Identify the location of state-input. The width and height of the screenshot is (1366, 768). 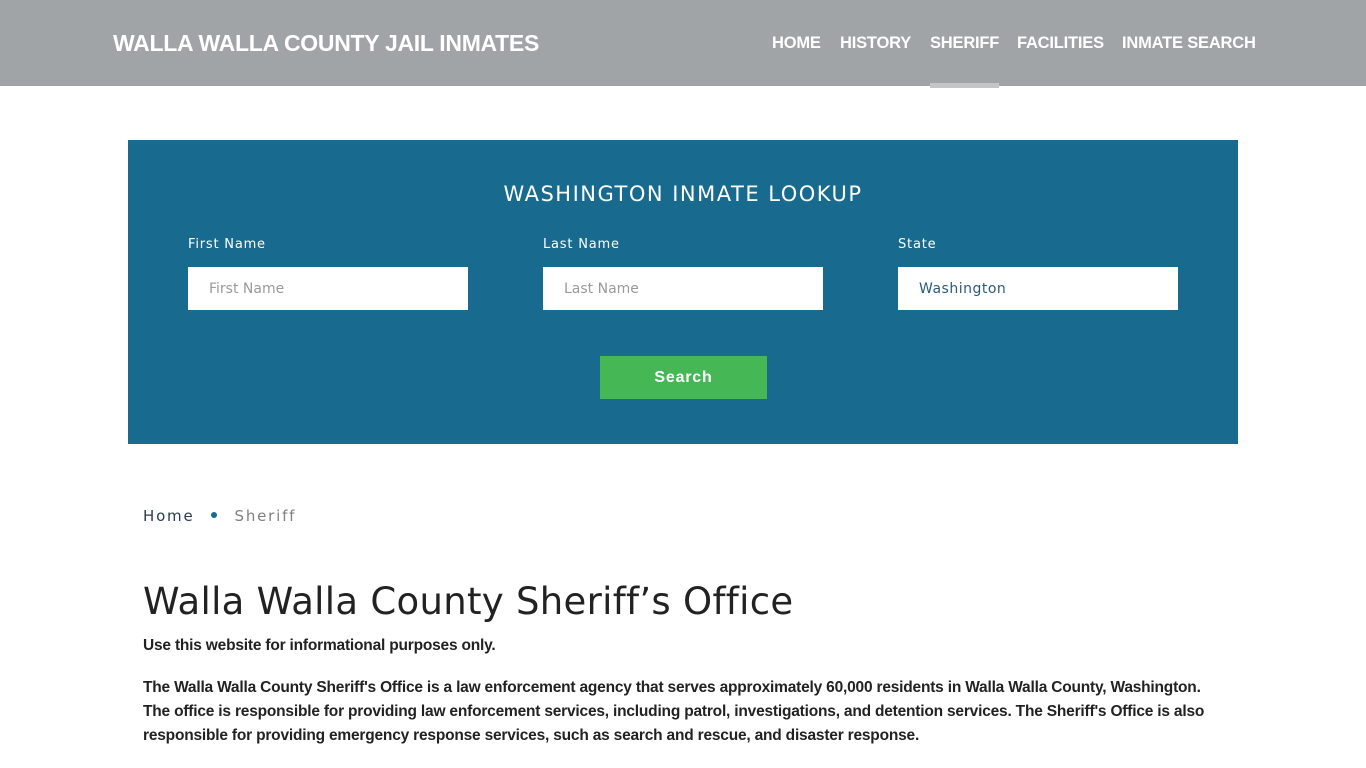
(1038, 288).